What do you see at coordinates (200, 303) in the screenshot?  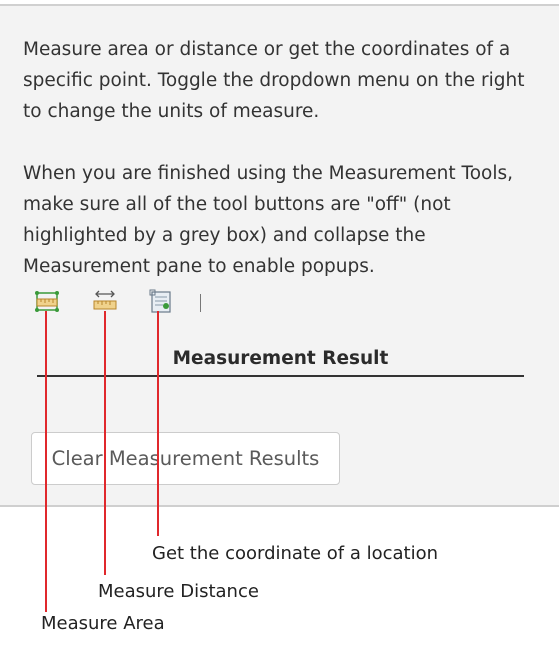 I see `units-dropdown-divider` at bounding box center [200, 303].